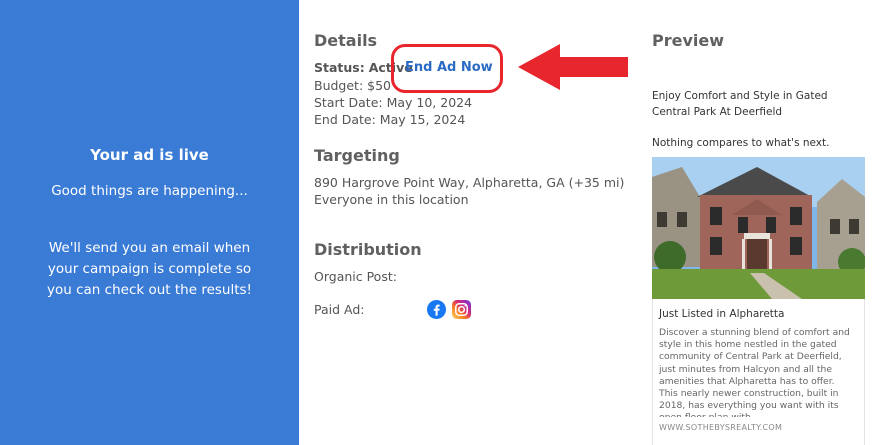 This screenshot has height=445, width=890. I want to click on instagram-icon, so click(461, 309).